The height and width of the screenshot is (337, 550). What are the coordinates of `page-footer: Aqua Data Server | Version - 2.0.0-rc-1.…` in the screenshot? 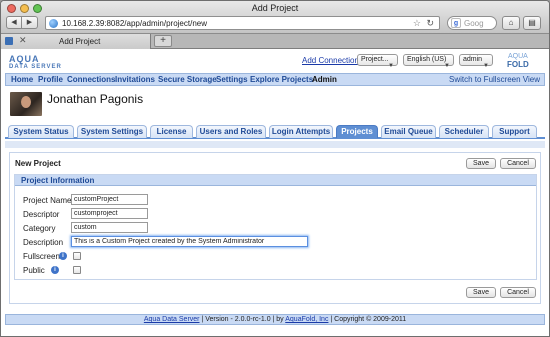 It's located at (275, 319).